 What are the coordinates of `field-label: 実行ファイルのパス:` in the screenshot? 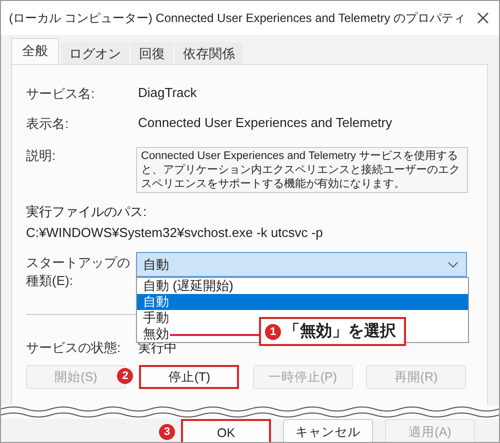 It's located at (87, 212).